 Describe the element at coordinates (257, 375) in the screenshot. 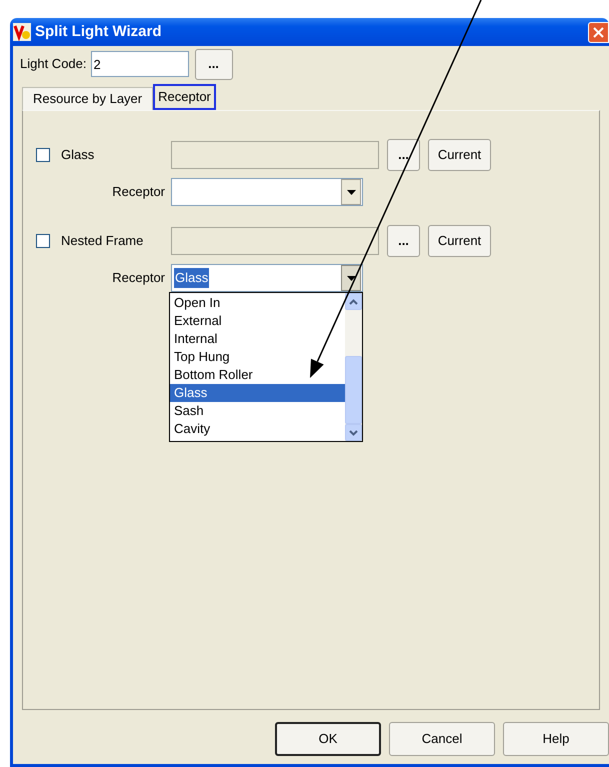

I see `dropdown-option: Bottom Roller` at that location.